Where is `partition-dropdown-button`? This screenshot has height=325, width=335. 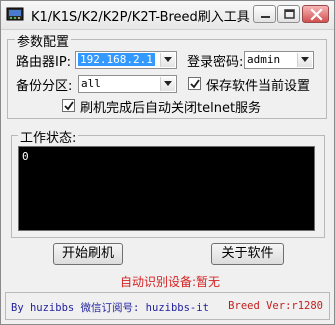
partition-dropdown-button is located at coordinates (167, 84).